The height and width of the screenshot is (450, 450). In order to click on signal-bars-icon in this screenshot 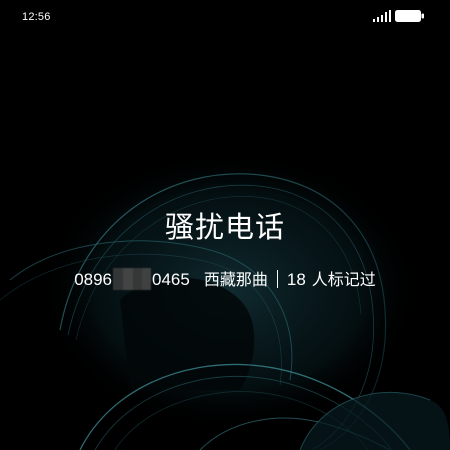, I will do `click(382, 16)`.